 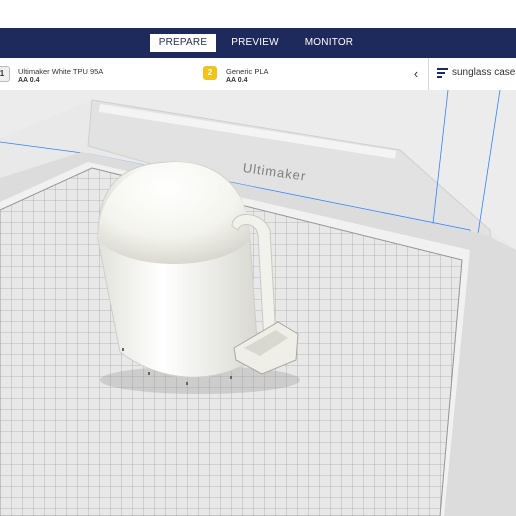 What do you see at coordinates (237, 80) in the screenshot?
I see `extruder-2-core: AA 0.4` at bounding box center [237, 80].